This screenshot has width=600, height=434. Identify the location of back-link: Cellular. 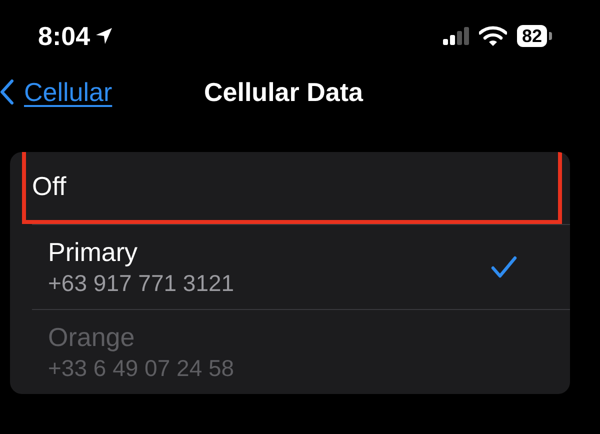
(56, 92).